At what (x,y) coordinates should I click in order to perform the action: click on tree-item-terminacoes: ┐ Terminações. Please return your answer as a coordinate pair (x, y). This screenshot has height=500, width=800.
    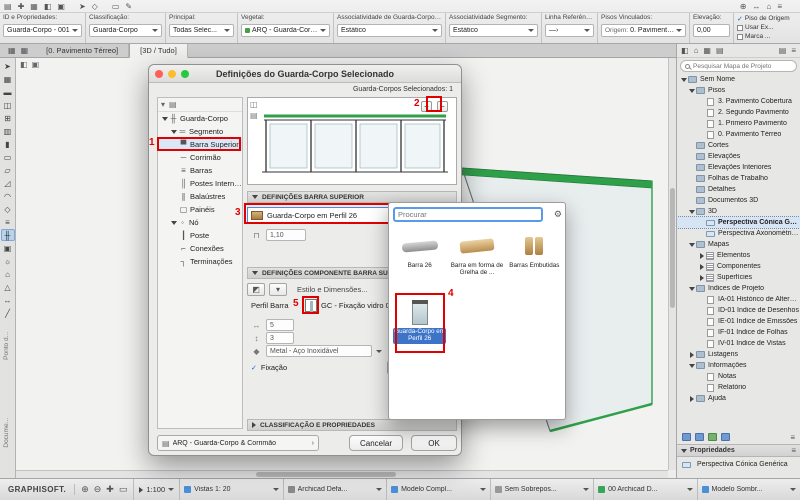
    Looking at the image, I should click on (200, 261).